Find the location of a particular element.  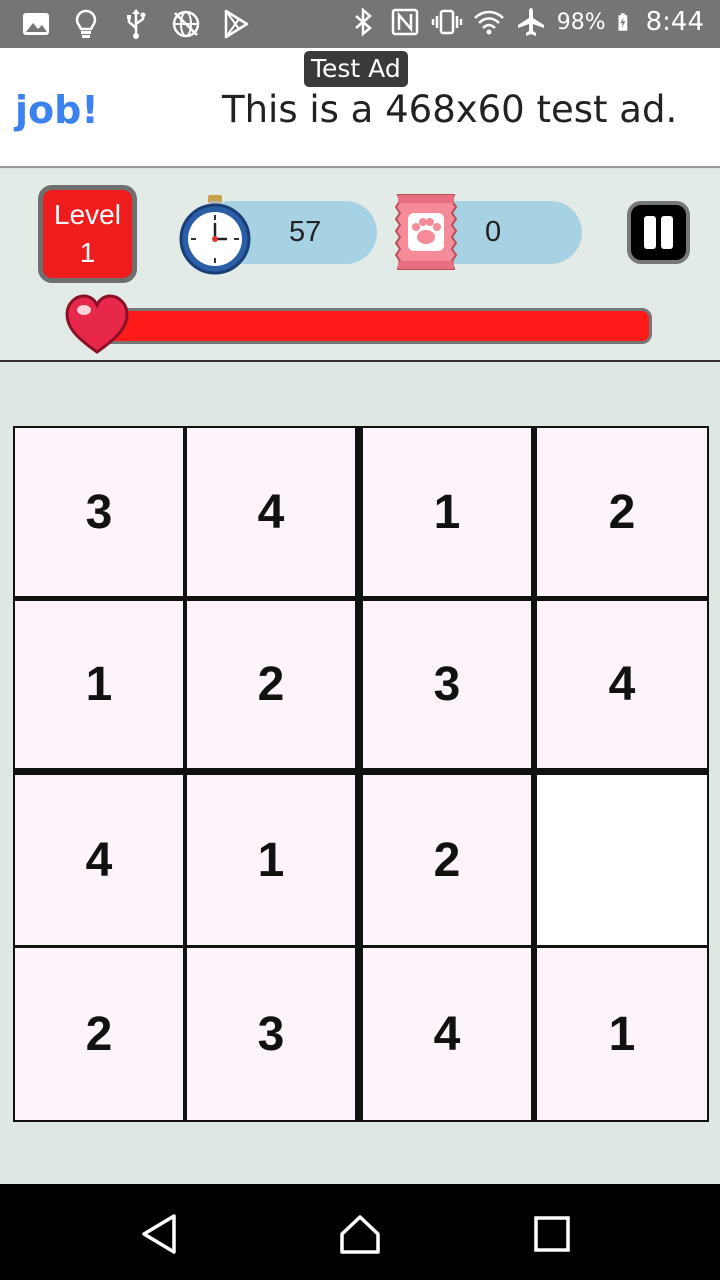

navigation-bar is located at coordinates (360, 1232).